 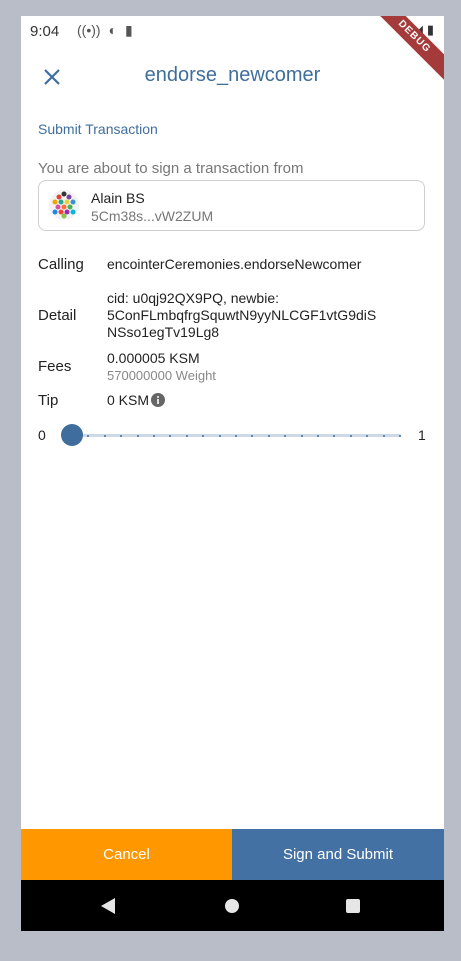 I want to click on section-title: Submit Transaction, so click(x=98, y=129).